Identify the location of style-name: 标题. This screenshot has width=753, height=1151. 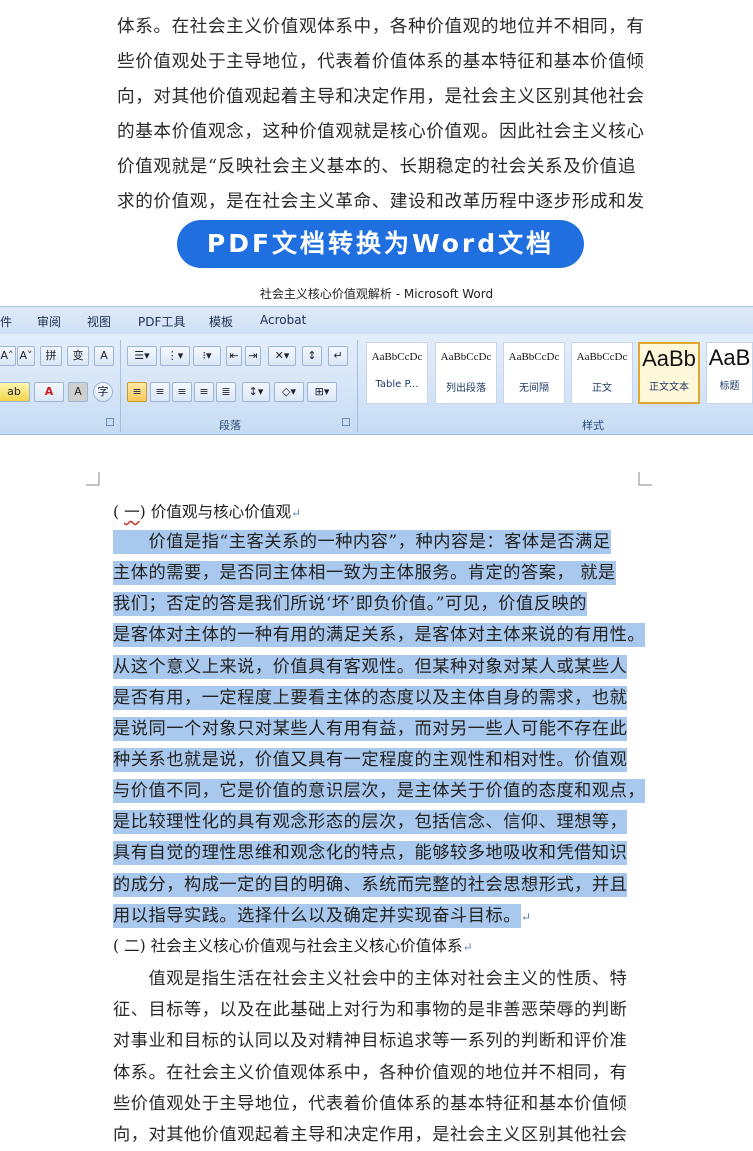
(729, 386).